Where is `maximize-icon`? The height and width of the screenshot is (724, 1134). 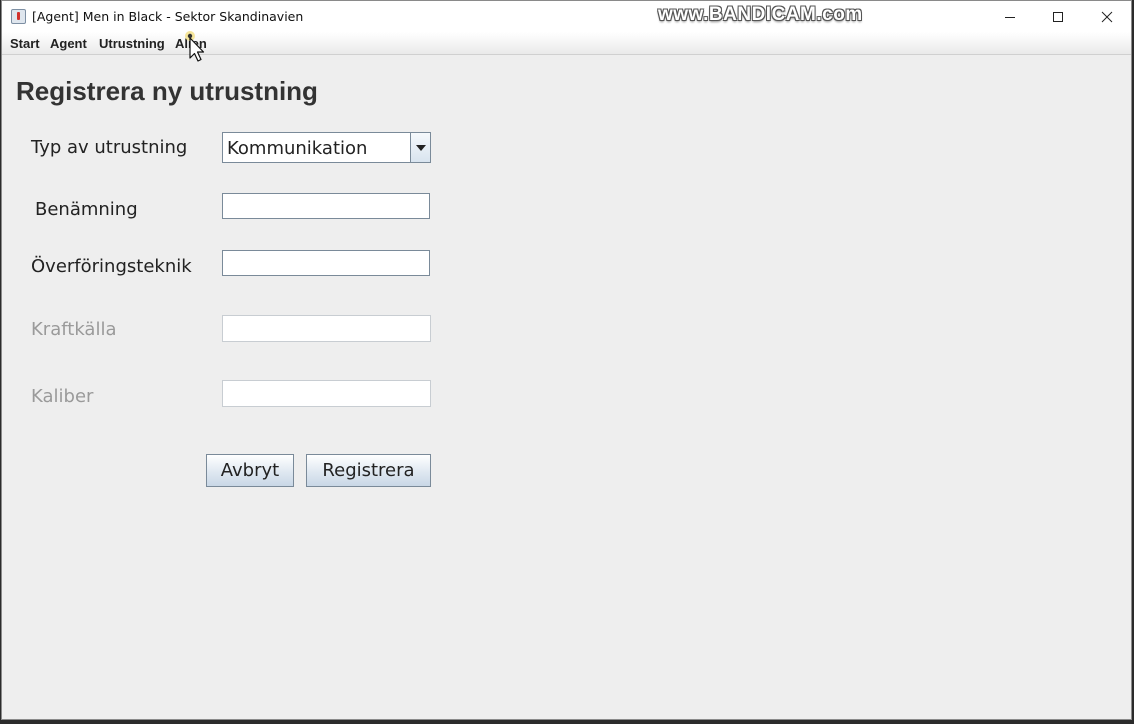 maximize-icon is located at coordinates (1058, 16).